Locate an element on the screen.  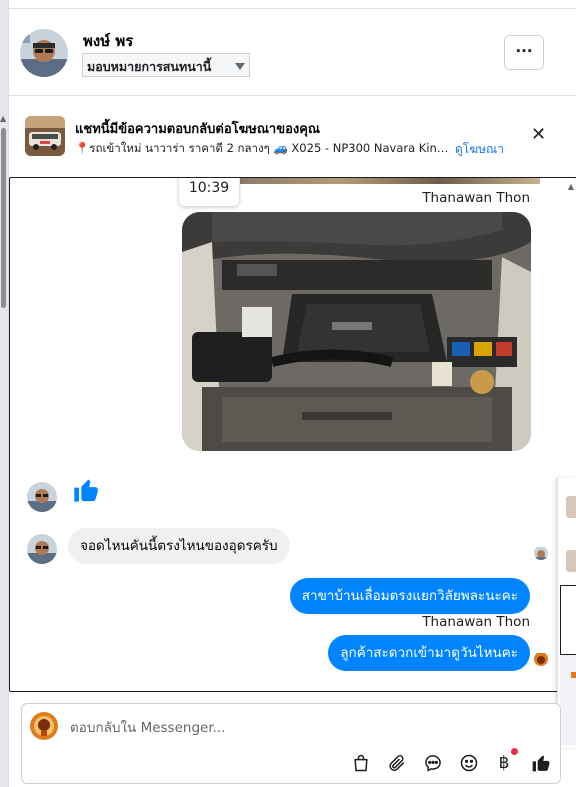
conversation-header: พงษ์ พร มอบหมายการสนทนานี้ ··· is located at coordinates (292, 52).